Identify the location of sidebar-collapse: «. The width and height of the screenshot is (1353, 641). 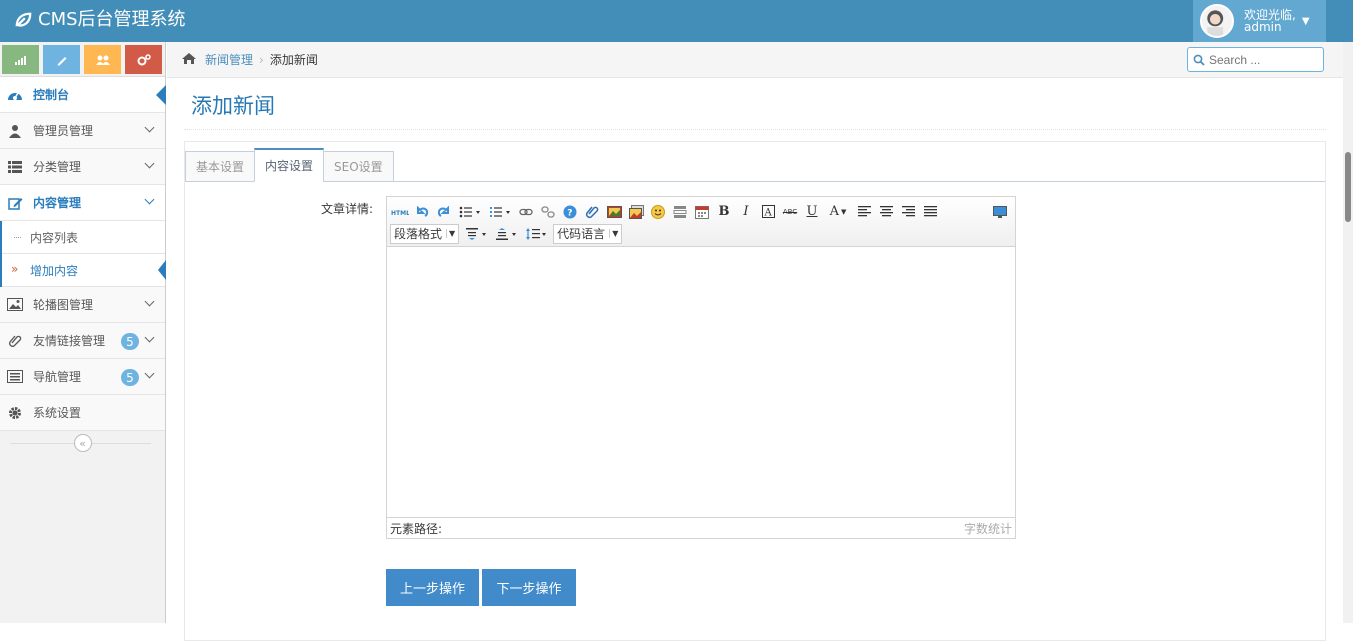
(82, 443).